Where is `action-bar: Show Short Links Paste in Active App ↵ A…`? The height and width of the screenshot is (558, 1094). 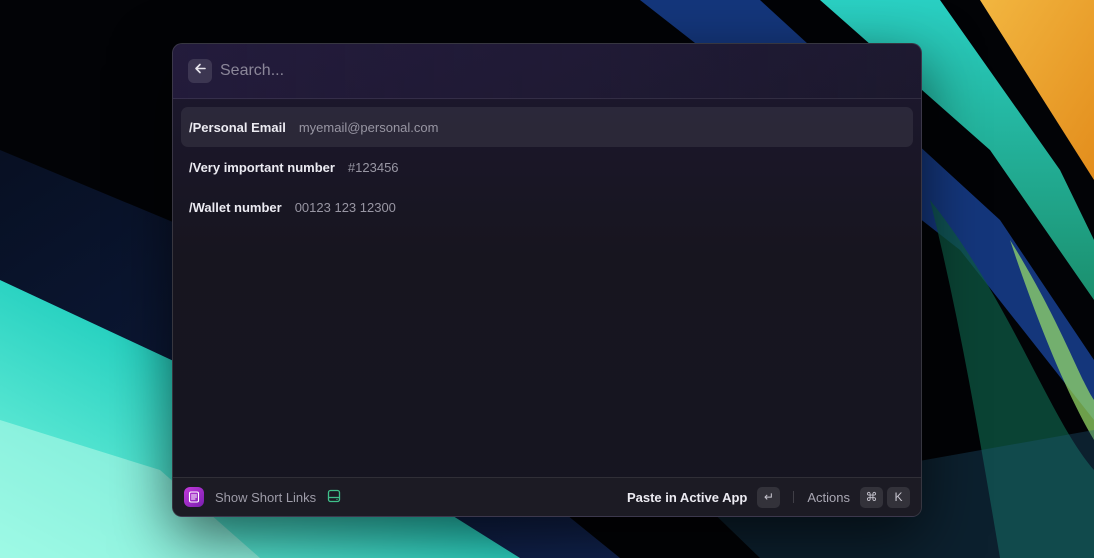 action-bar: Show Short Links Paste in Active App ↵ A… is located at coordinates (547, 496).